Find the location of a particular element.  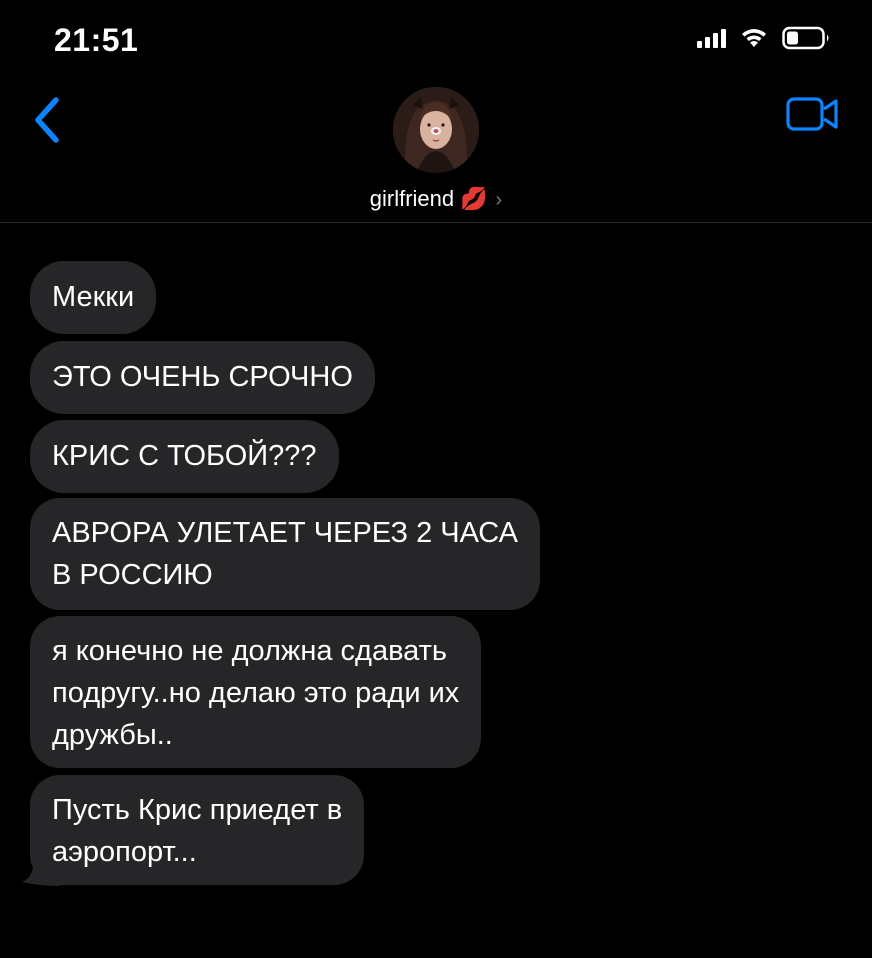

contact-name-button: girlfriend 💋 › is located at coordinates (436, 199).